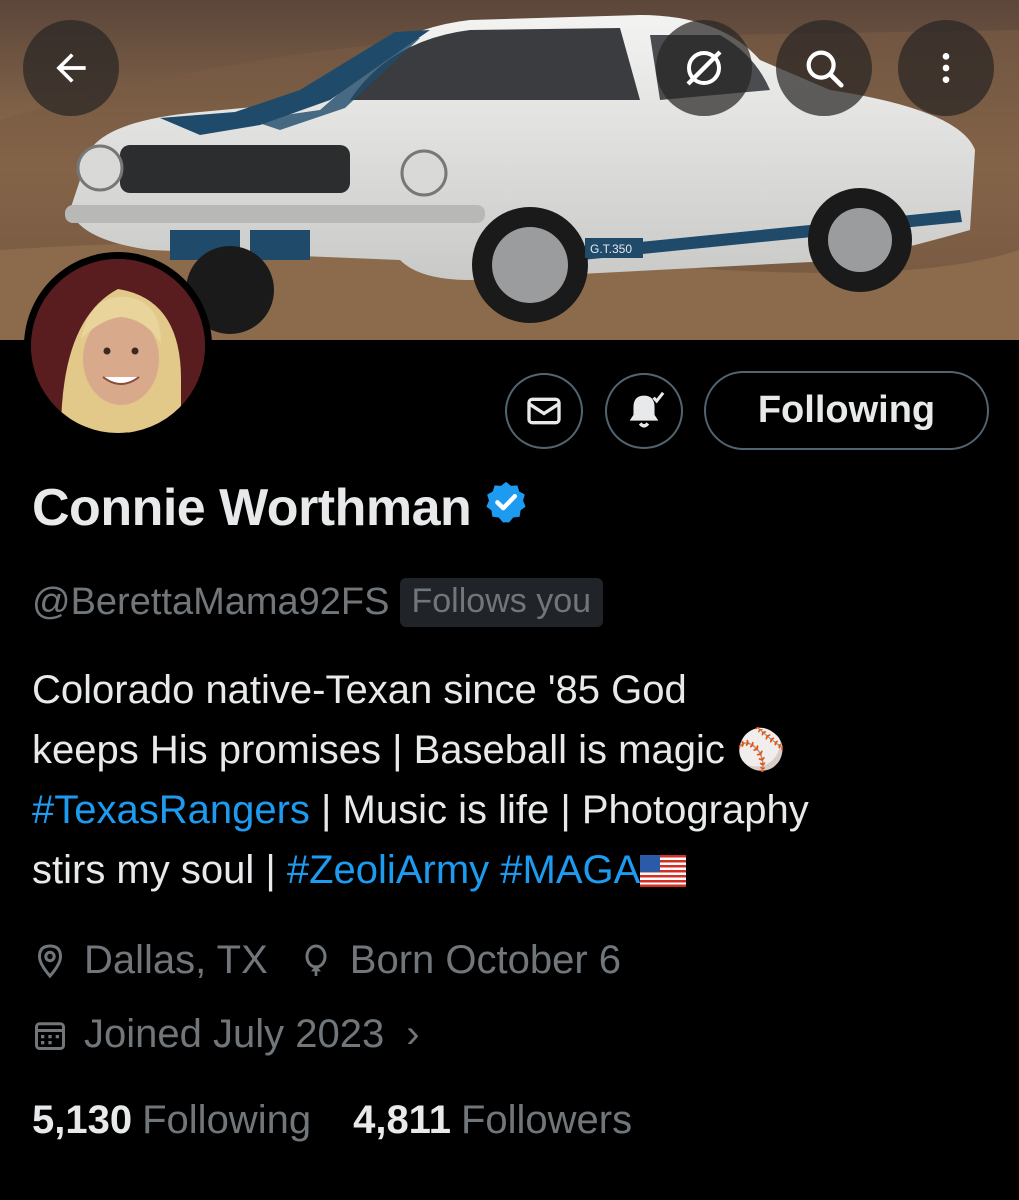 The width and height of the screenshot is (1019, 1200). What do you see at coordinates (760, 750) in the screenshot?
I see `baseball-emoji: ⚾` at bounding box center [760, 750].